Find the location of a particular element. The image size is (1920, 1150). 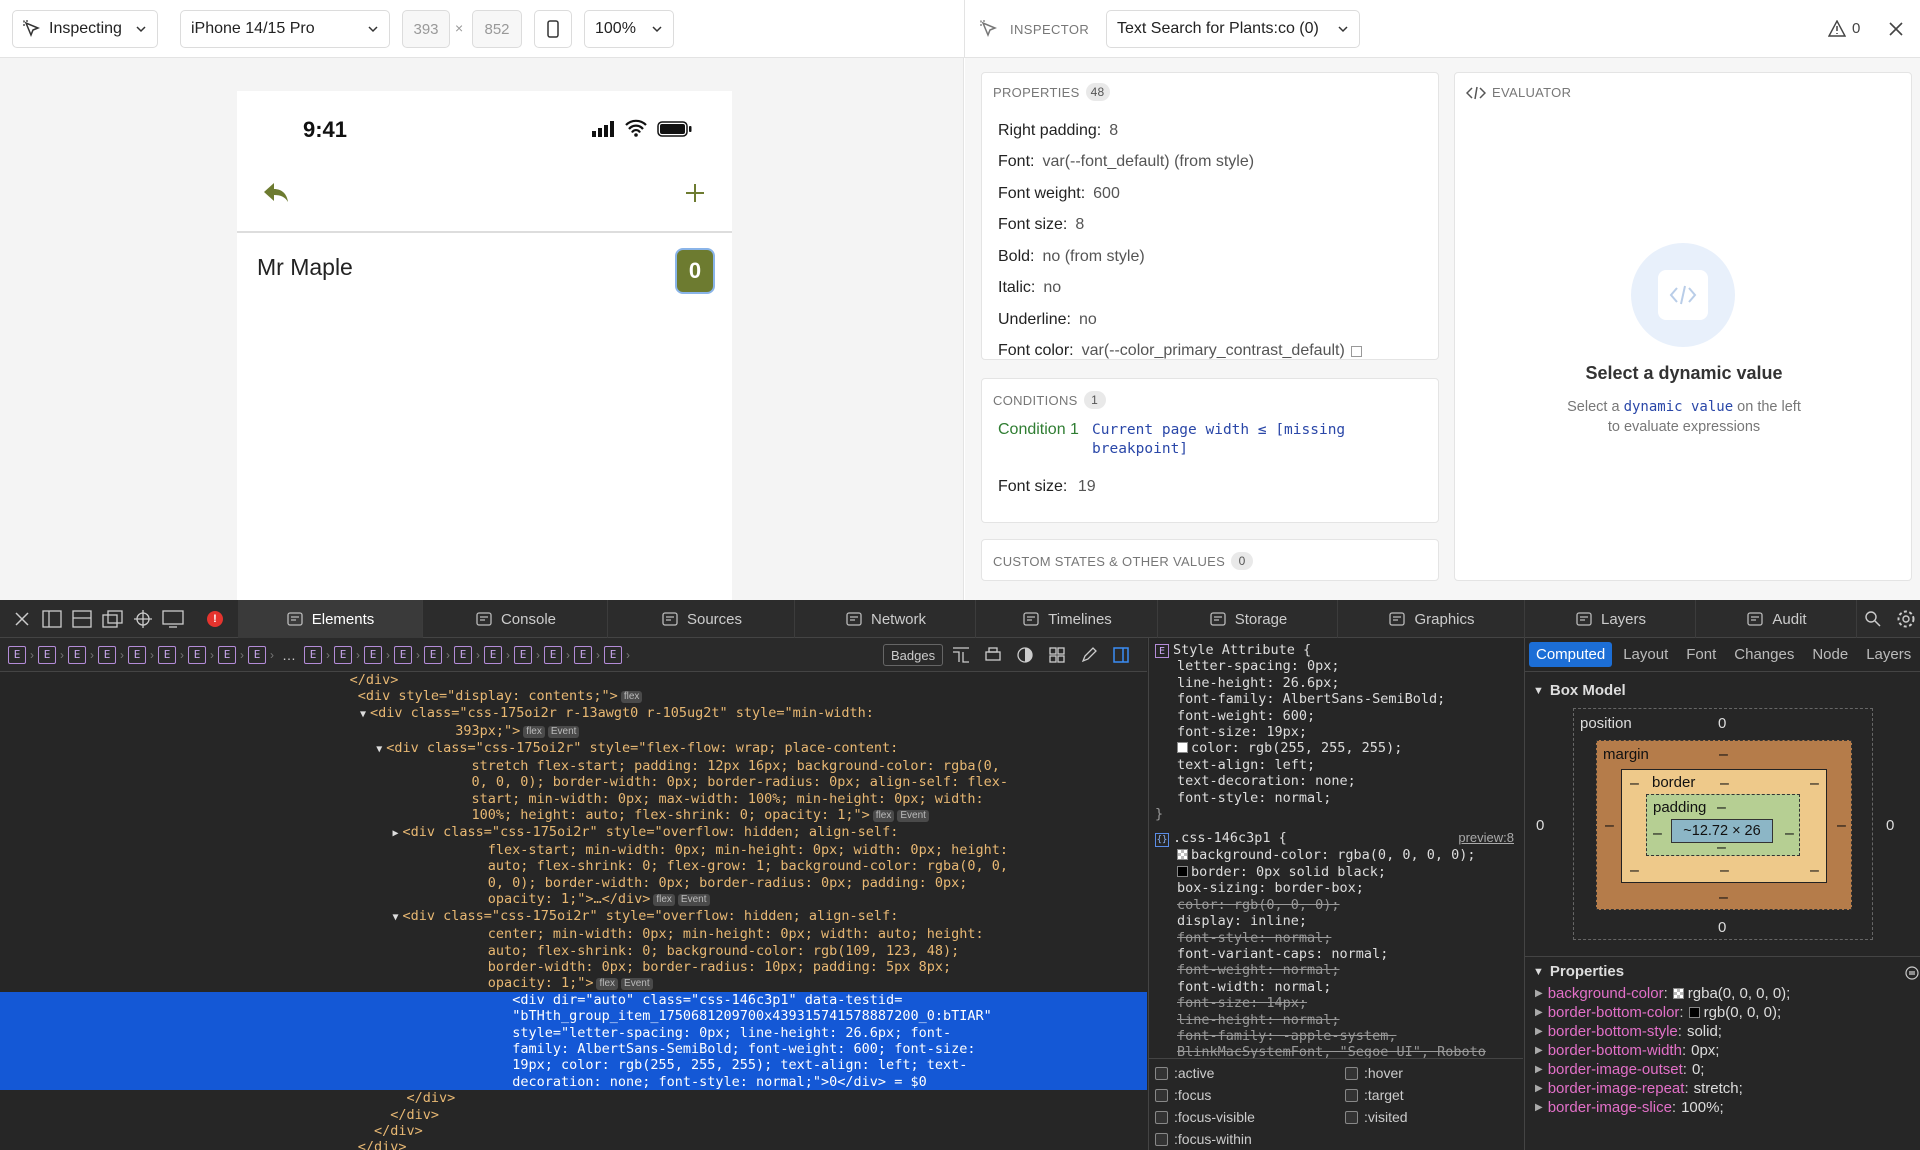

computed-property: ▶ border-bottom-width:0px; is located at coordinates (1727, 1050).